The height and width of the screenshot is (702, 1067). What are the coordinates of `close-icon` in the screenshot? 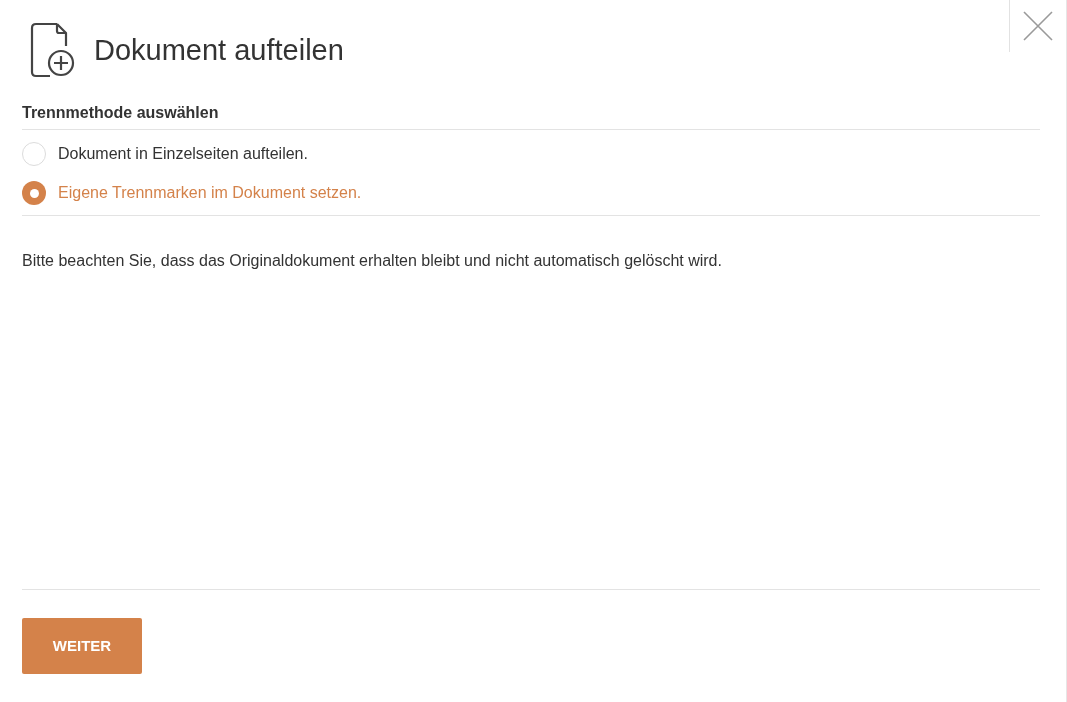 It's located at (1037, 26).